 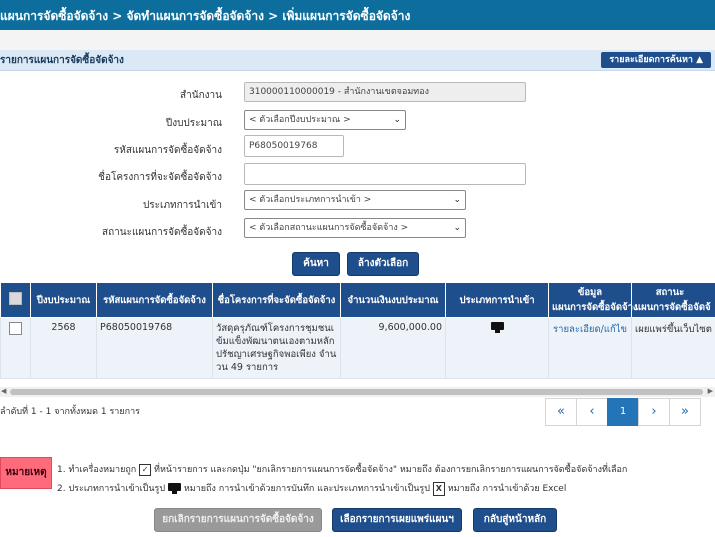 I want to click on header-budget-amount: จำนวนเงินงบประมาณ, so click(x=393, y=300).